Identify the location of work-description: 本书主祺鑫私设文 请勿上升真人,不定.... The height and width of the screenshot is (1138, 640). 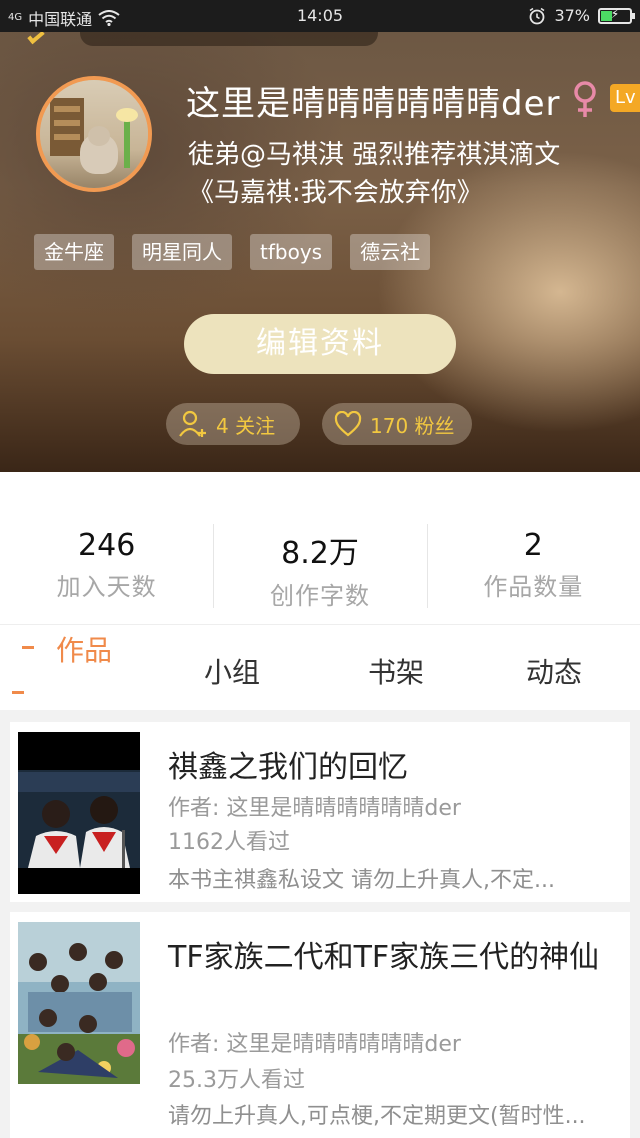
(361, 880).